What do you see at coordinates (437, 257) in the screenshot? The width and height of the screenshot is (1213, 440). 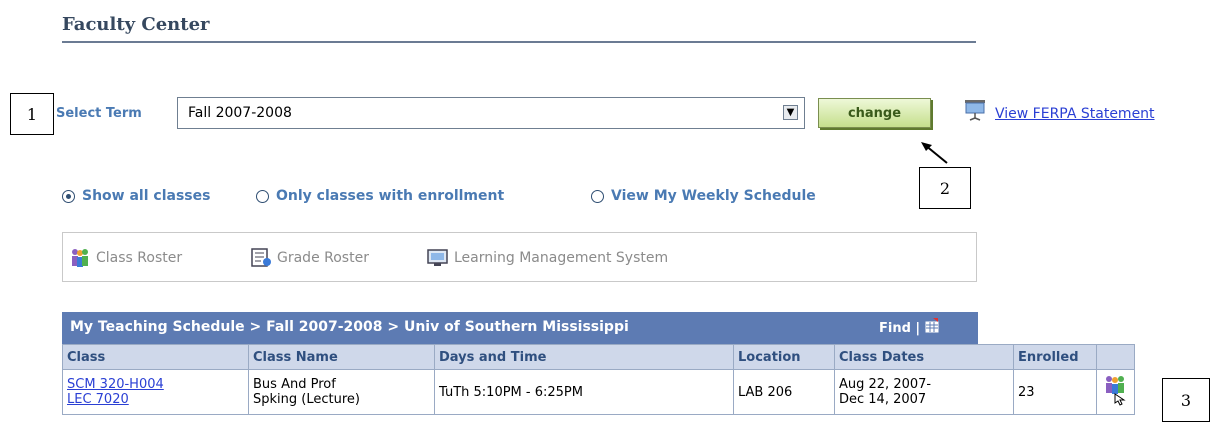 I see `lms-icon` at bounding box center [437, 257].